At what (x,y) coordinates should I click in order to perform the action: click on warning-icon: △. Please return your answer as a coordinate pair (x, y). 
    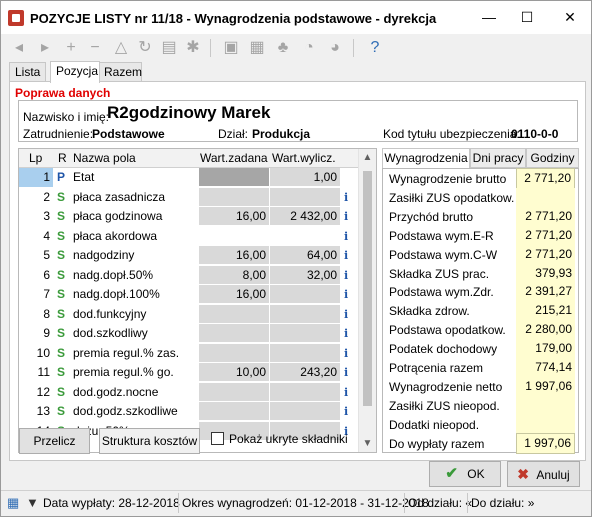
    Looking at the image, I should click on (121, 48).